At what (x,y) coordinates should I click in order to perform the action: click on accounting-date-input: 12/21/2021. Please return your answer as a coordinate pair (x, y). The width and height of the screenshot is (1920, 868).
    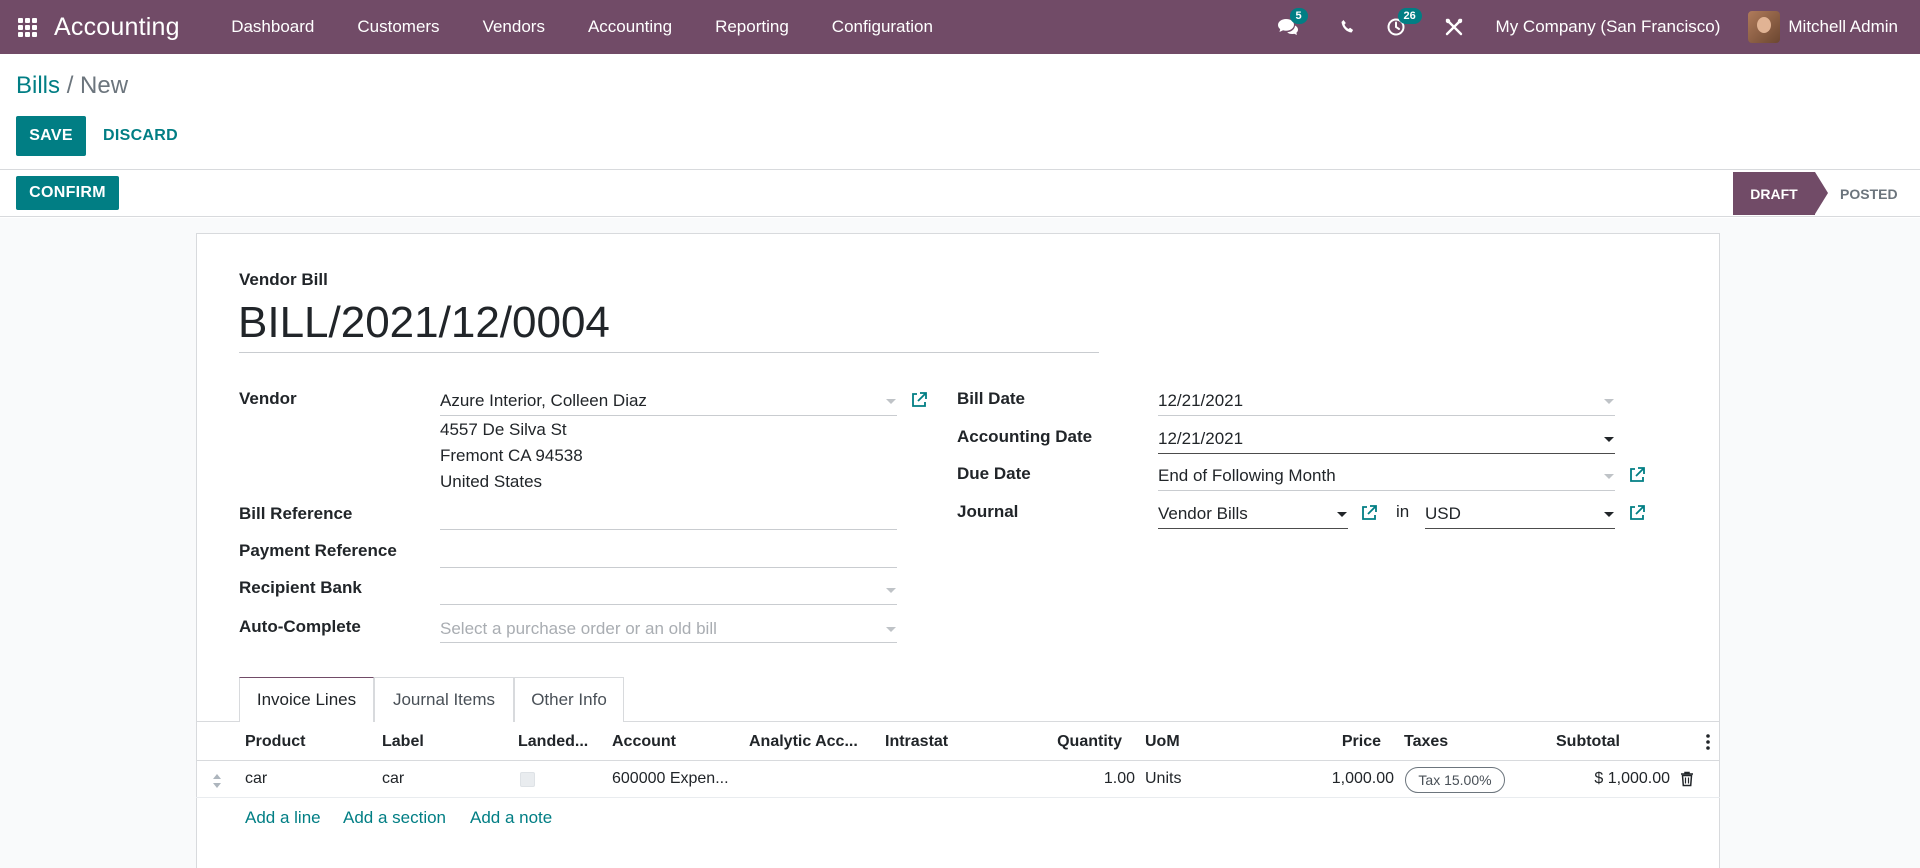
    Looking at the image, I should click on (1200, 439).